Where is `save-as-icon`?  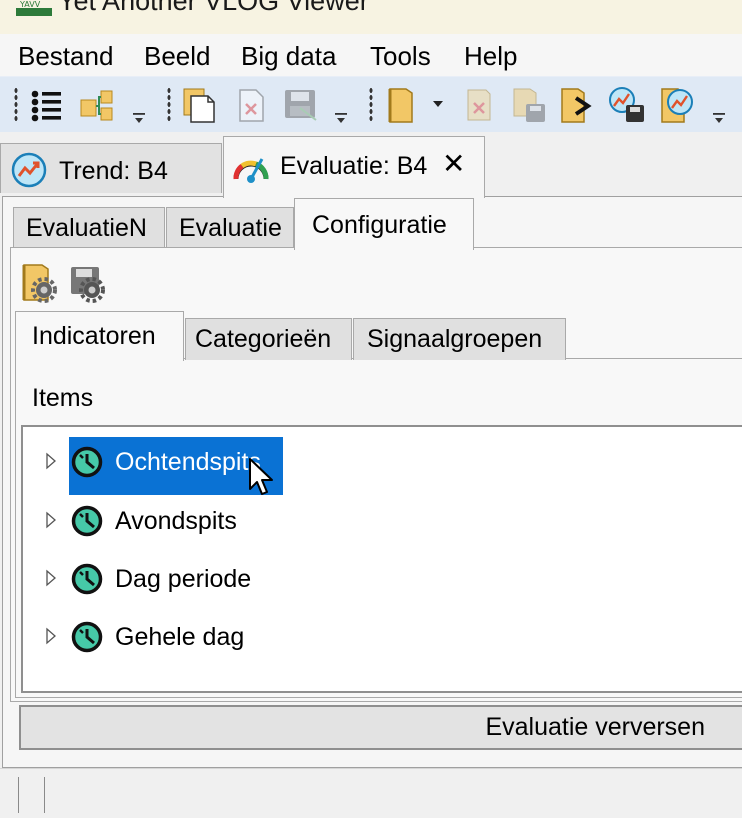 save-as-icon is located at coordinates (529, 105).